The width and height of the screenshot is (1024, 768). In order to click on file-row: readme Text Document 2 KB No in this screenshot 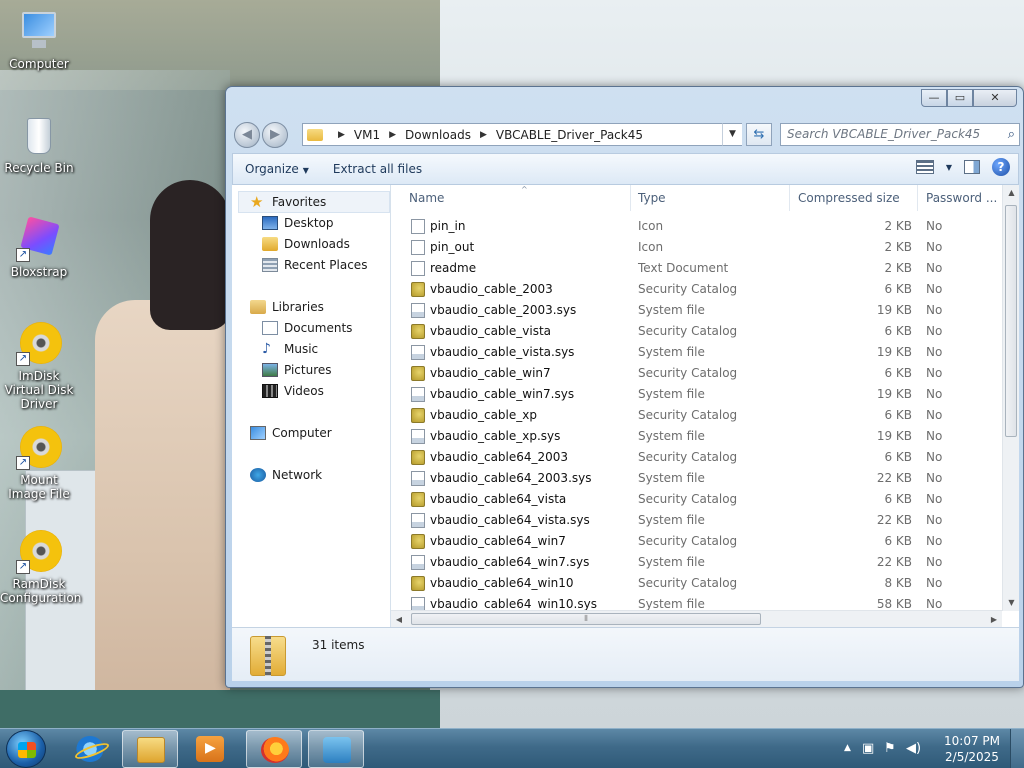, I will do `click(696, 268)`.